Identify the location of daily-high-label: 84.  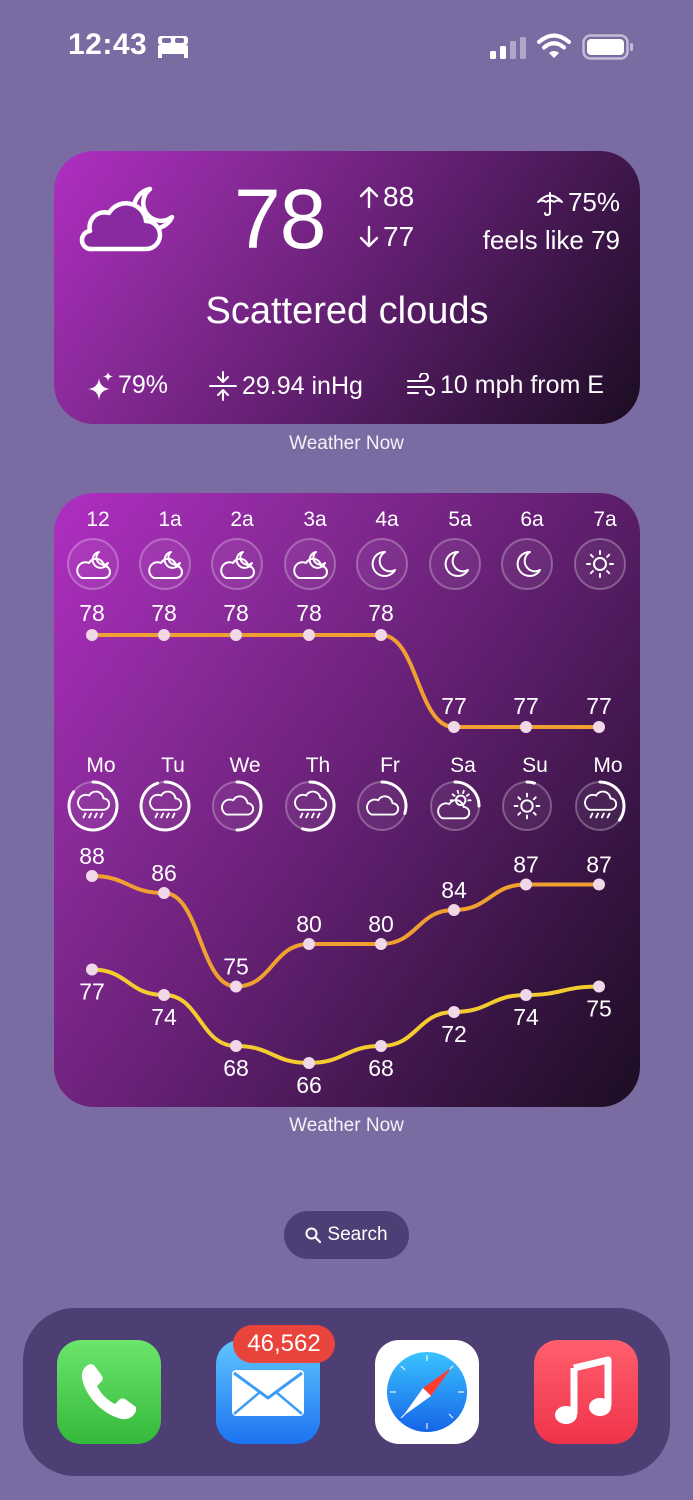
(454, 890).